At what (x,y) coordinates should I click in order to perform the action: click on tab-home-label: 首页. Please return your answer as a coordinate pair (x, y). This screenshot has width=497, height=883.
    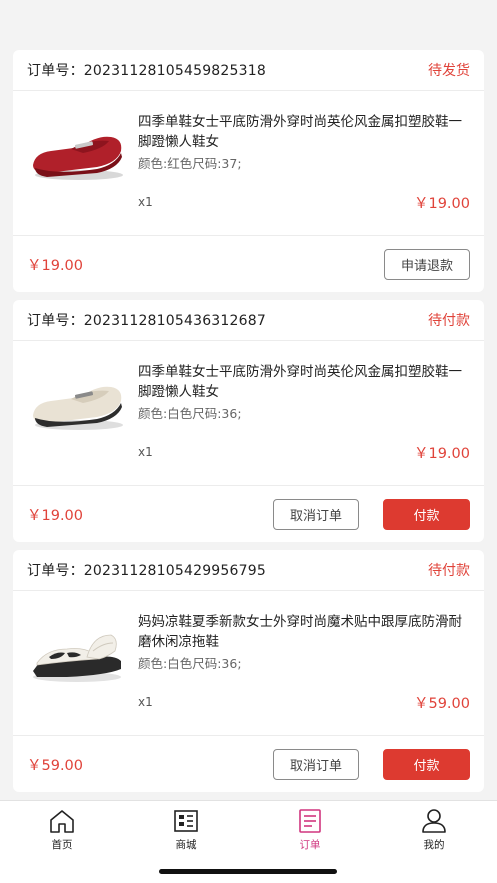
    Looking at the image, I should click on (62, 845).